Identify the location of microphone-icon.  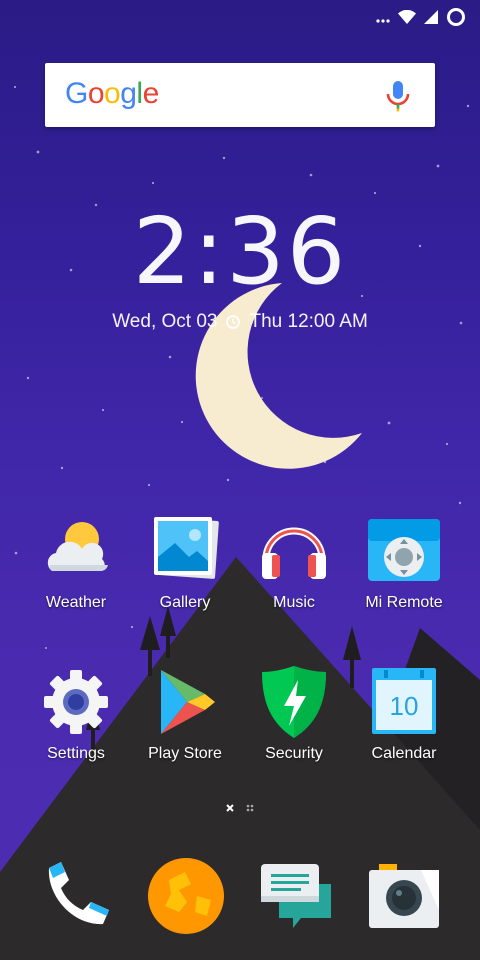
(398, 96).